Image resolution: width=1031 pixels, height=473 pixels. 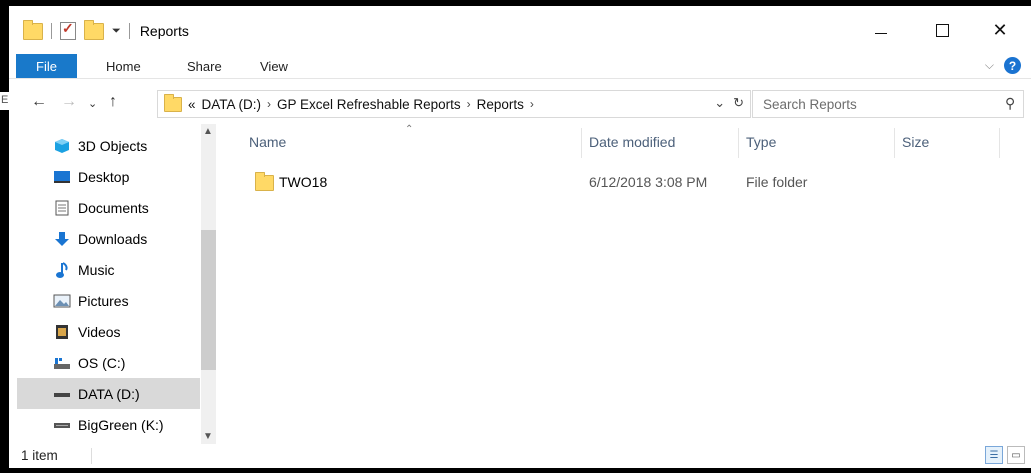 I want to click on column-header-row: ⌃ Name Date modified Type Size, so click(x=621, y=143).